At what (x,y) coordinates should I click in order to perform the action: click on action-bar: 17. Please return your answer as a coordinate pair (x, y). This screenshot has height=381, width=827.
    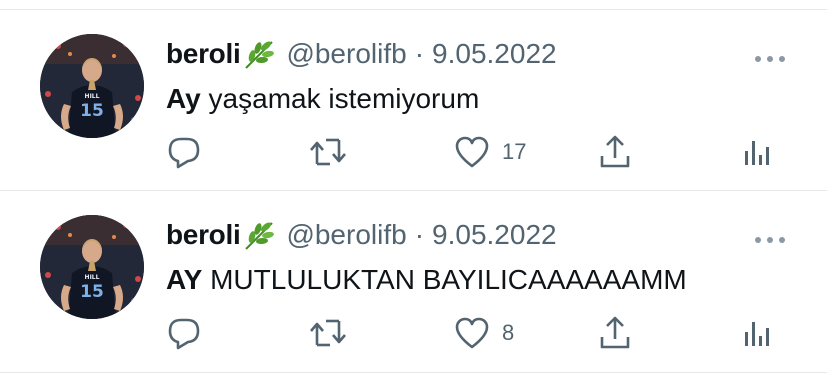
    Looking at the image, I should click on (476, 152).